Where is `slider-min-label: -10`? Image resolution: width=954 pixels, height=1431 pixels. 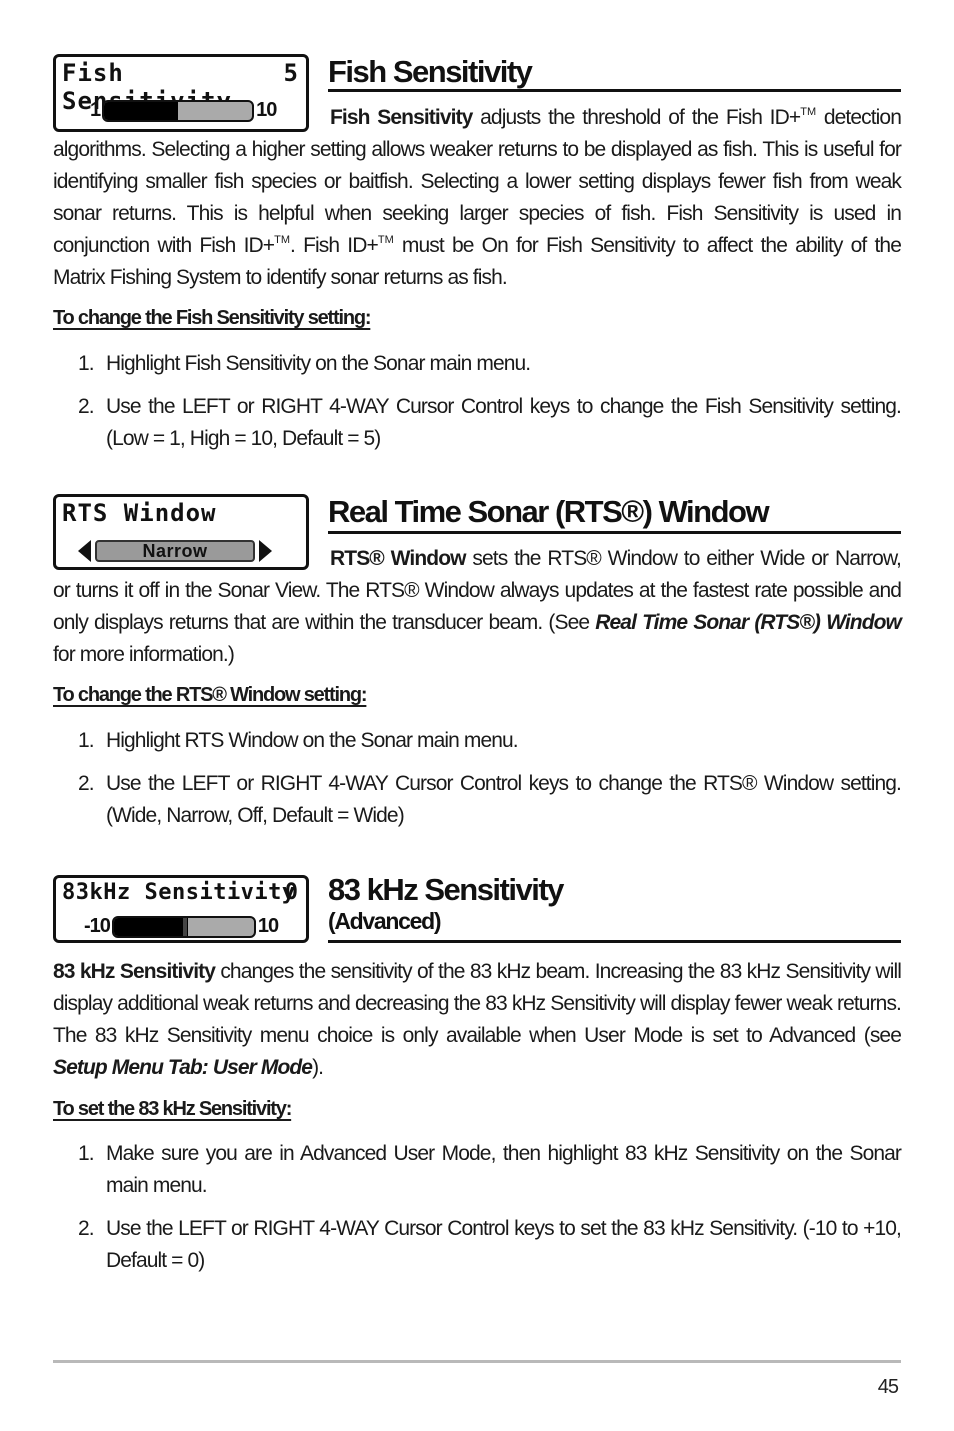 slider-min-label: -10 is located at coordinates (97, 926).